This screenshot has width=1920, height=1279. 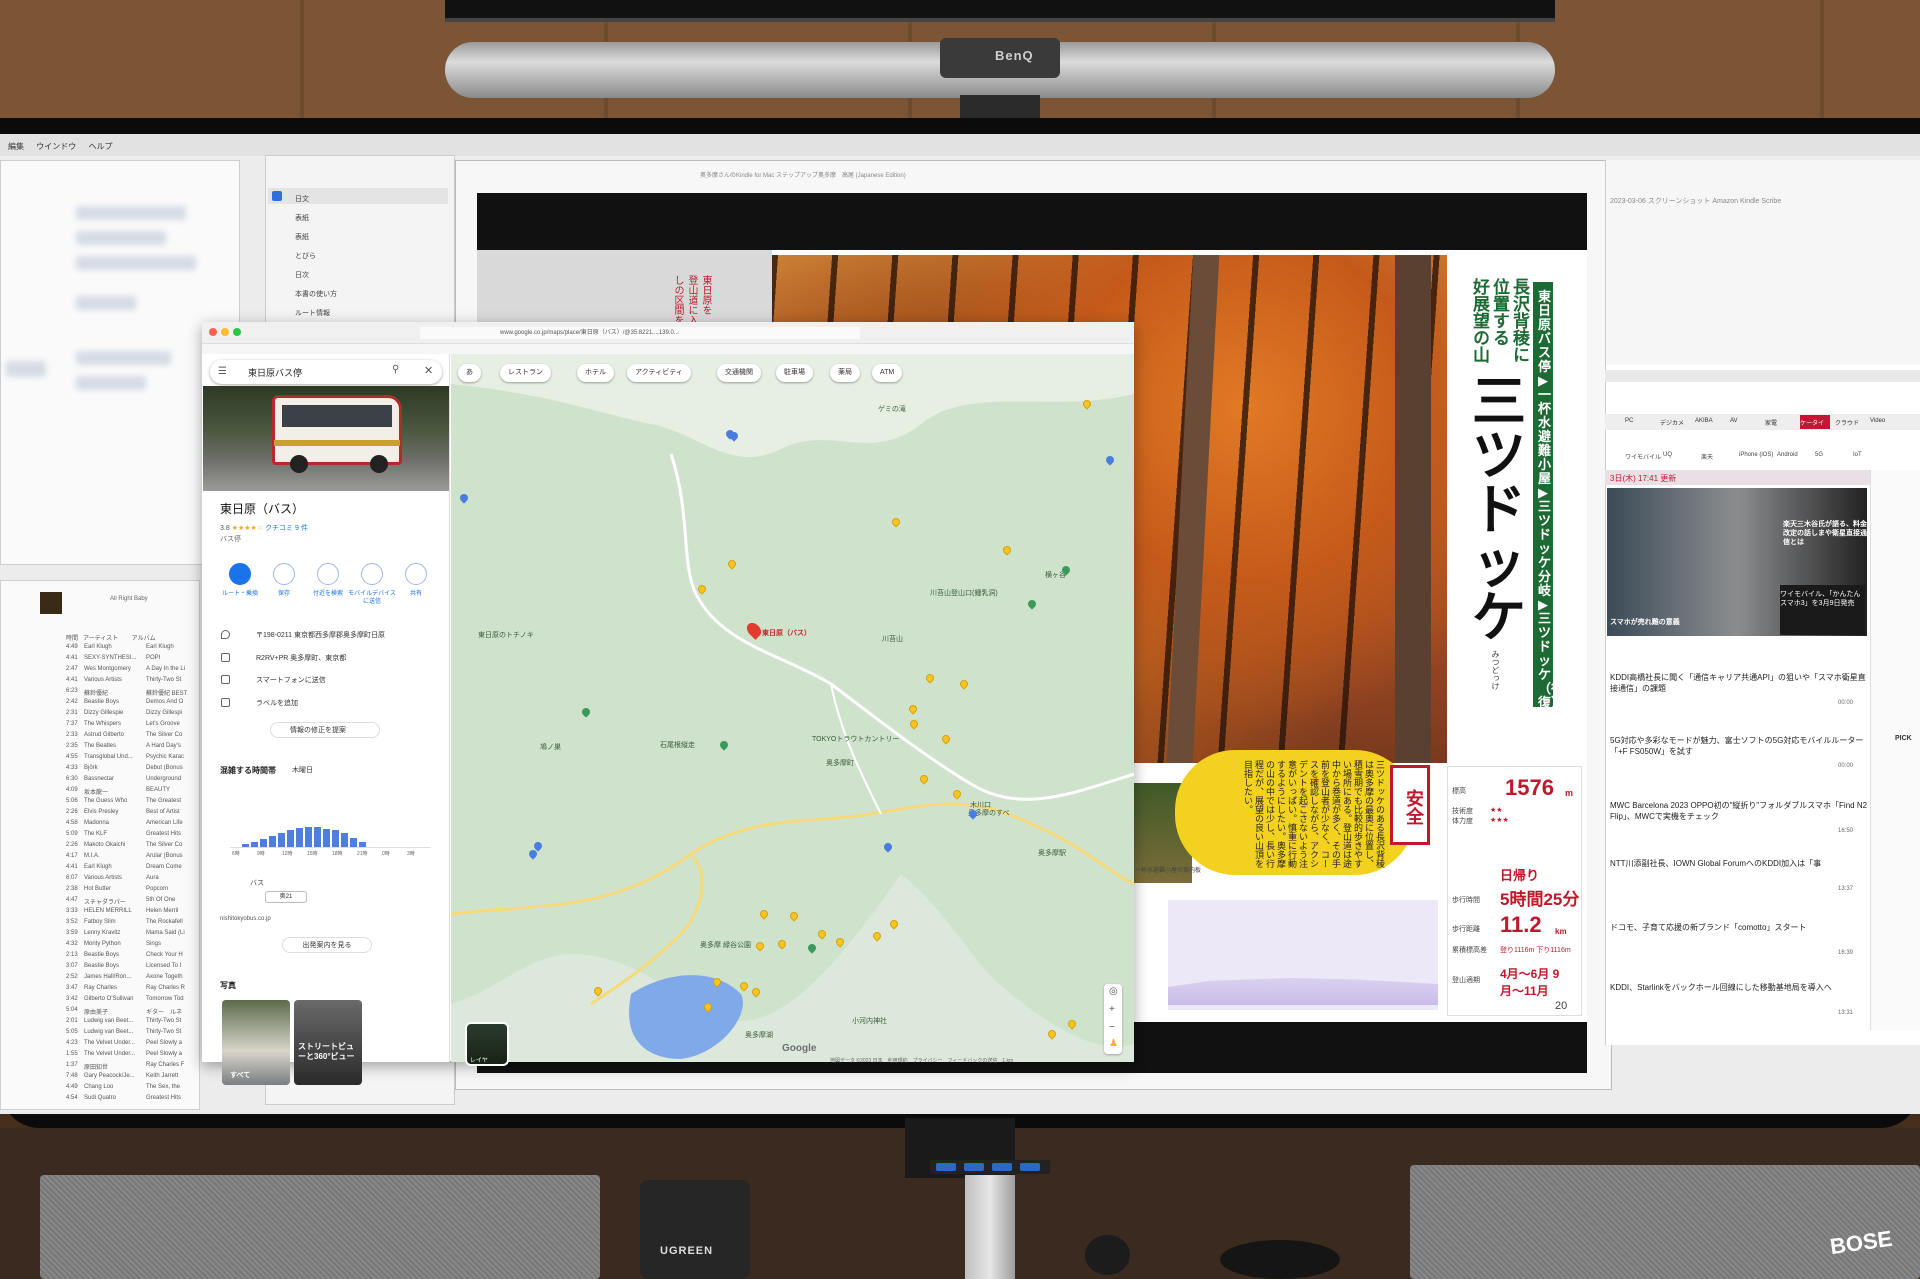 I want to click on address: 〒198-0211 東京都西多摩郡奥多摩町日原, so click(x=320, y=635).